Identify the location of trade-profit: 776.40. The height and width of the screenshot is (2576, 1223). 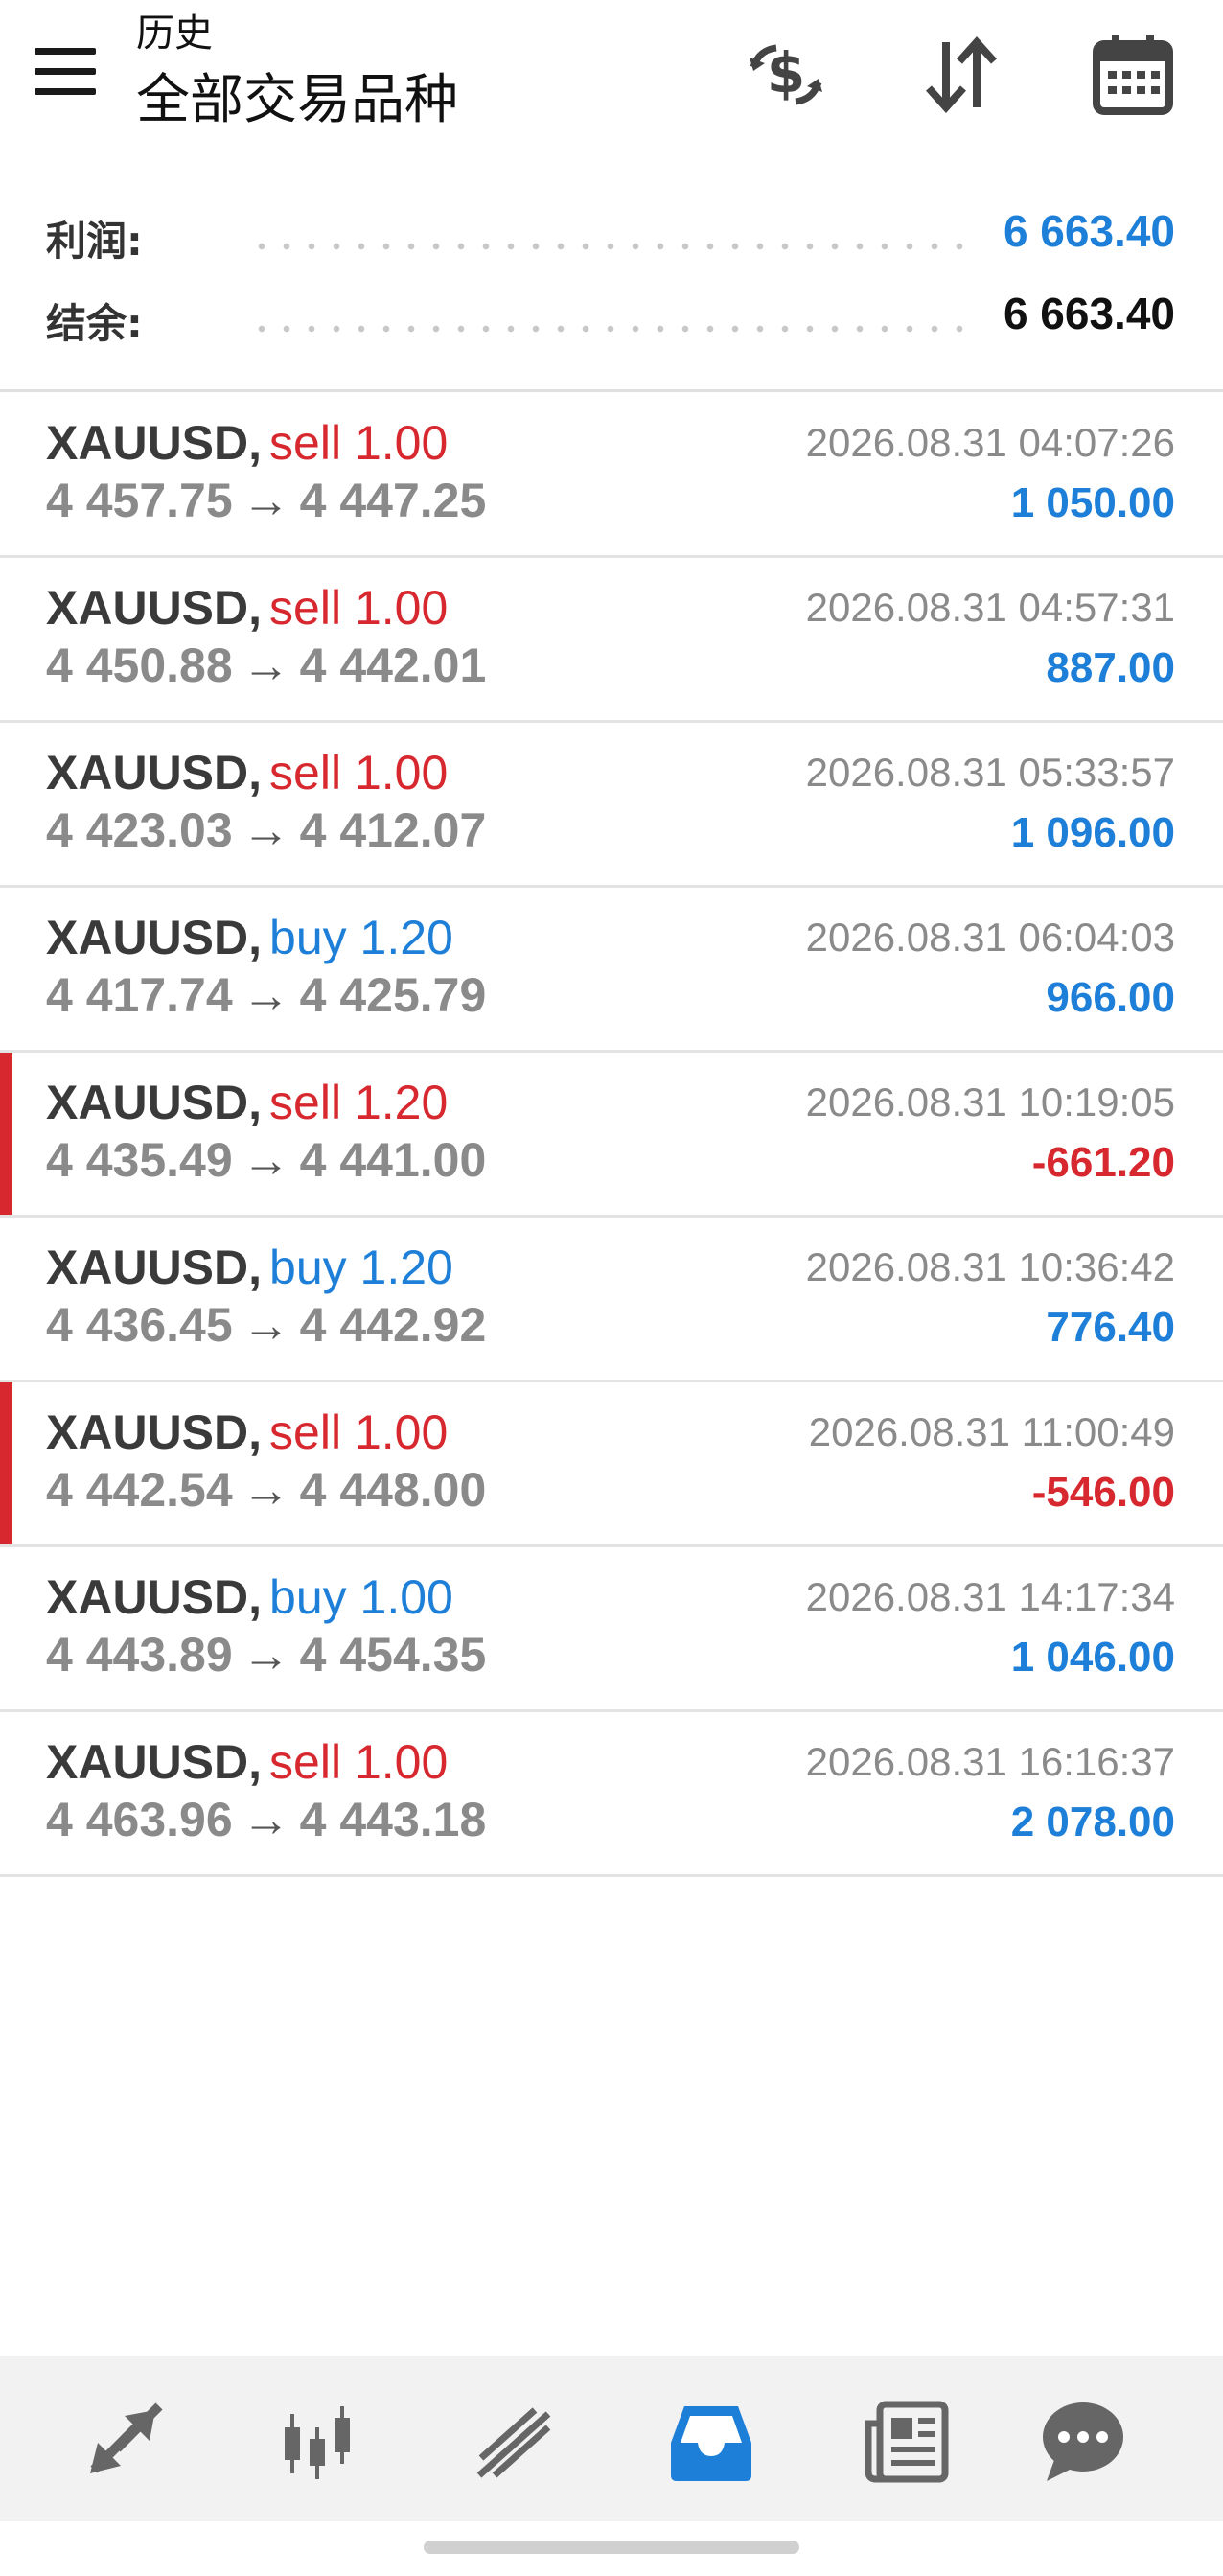
(1110, 1328).